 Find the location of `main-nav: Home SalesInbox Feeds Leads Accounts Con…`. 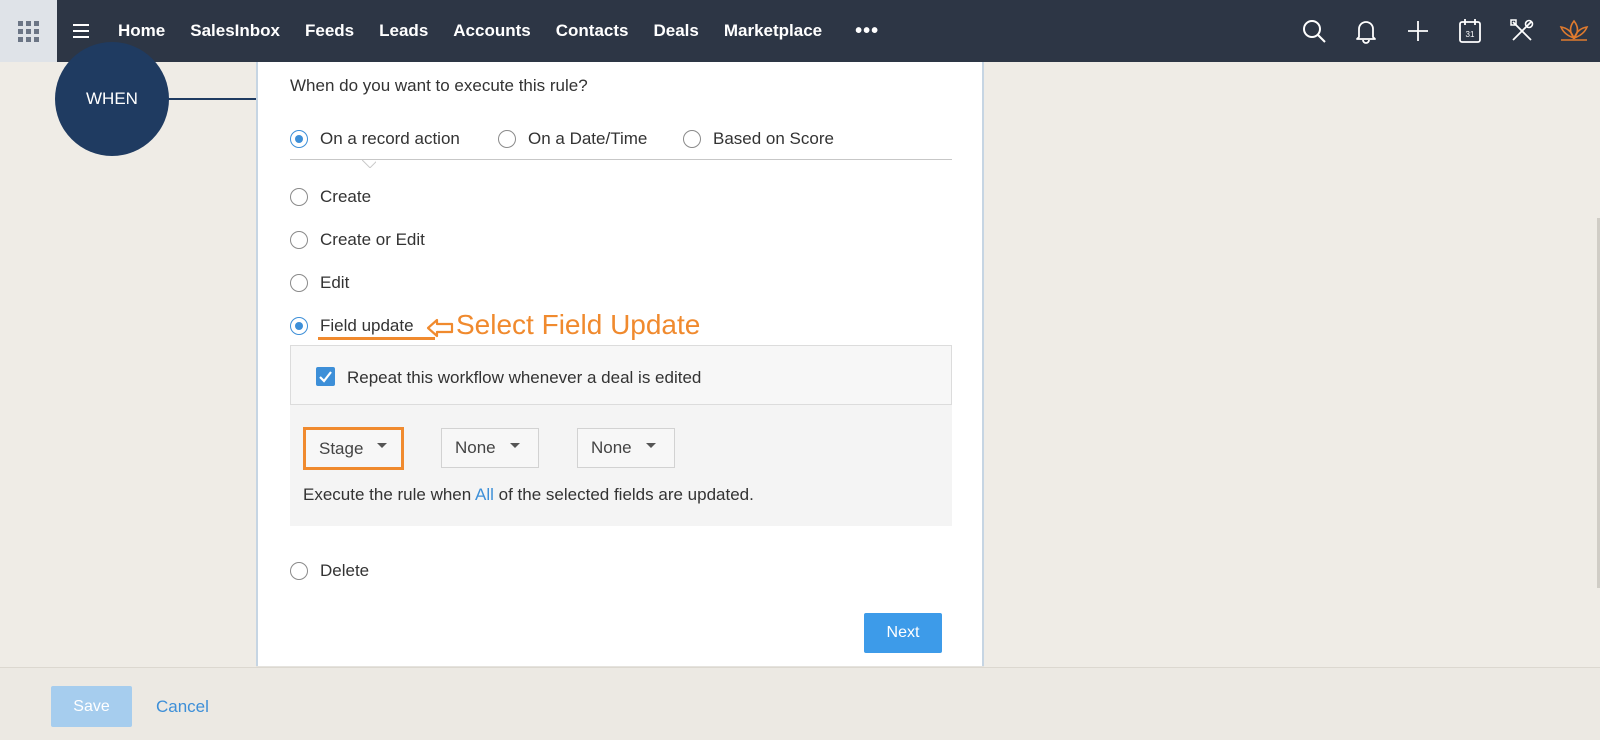

main-nav: Home SalesInbox Feeds Leads Accounts Con… is located at coordinates (498, 31).